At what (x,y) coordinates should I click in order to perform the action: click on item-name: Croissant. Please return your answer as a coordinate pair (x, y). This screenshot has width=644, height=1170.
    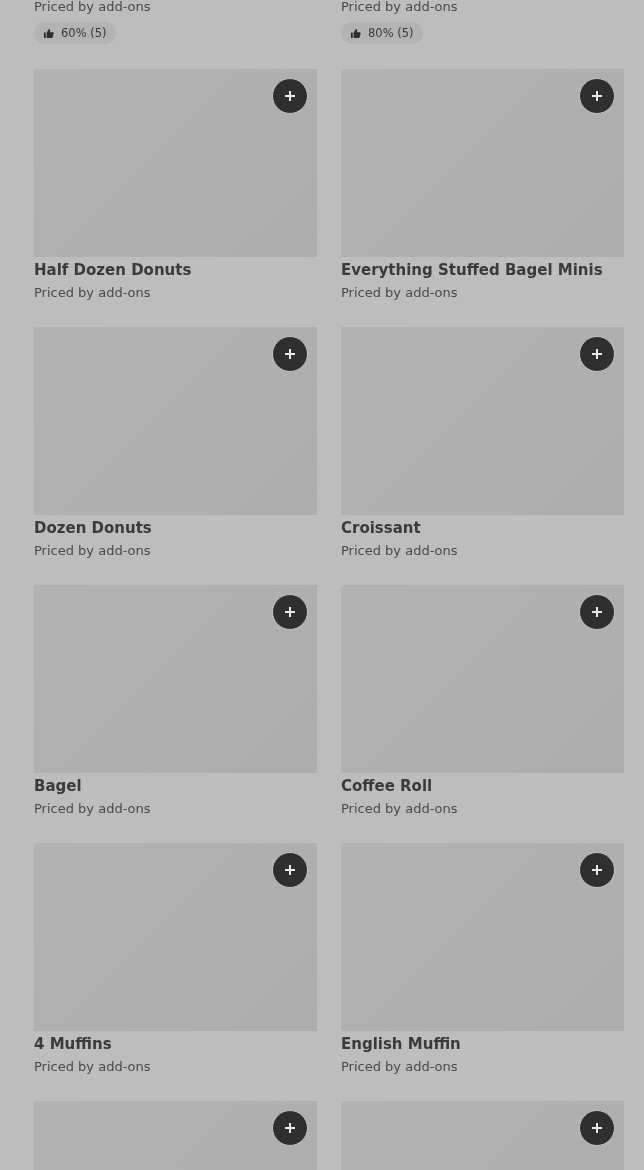
    Looking at the image, I should click on (482, 528).